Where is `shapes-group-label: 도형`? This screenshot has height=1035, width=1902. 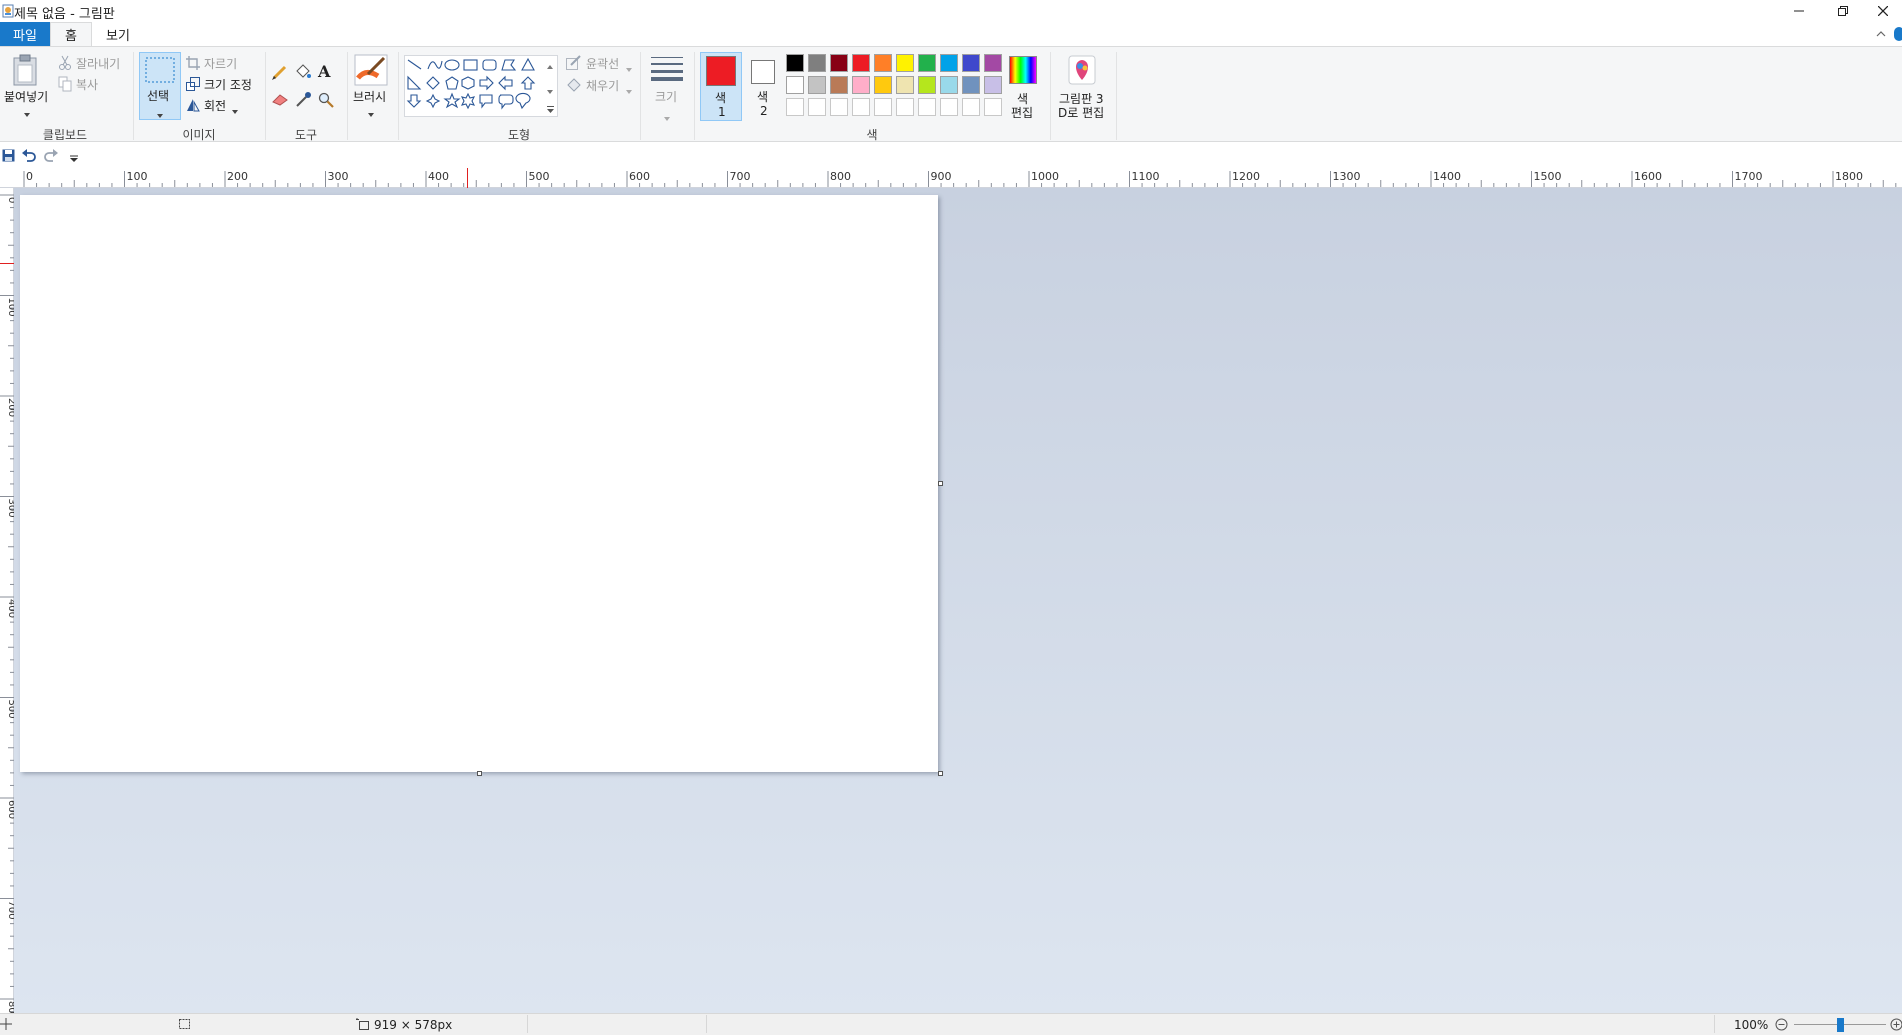
shapes-group-label: 도형 is located at coordinates (519, 135).